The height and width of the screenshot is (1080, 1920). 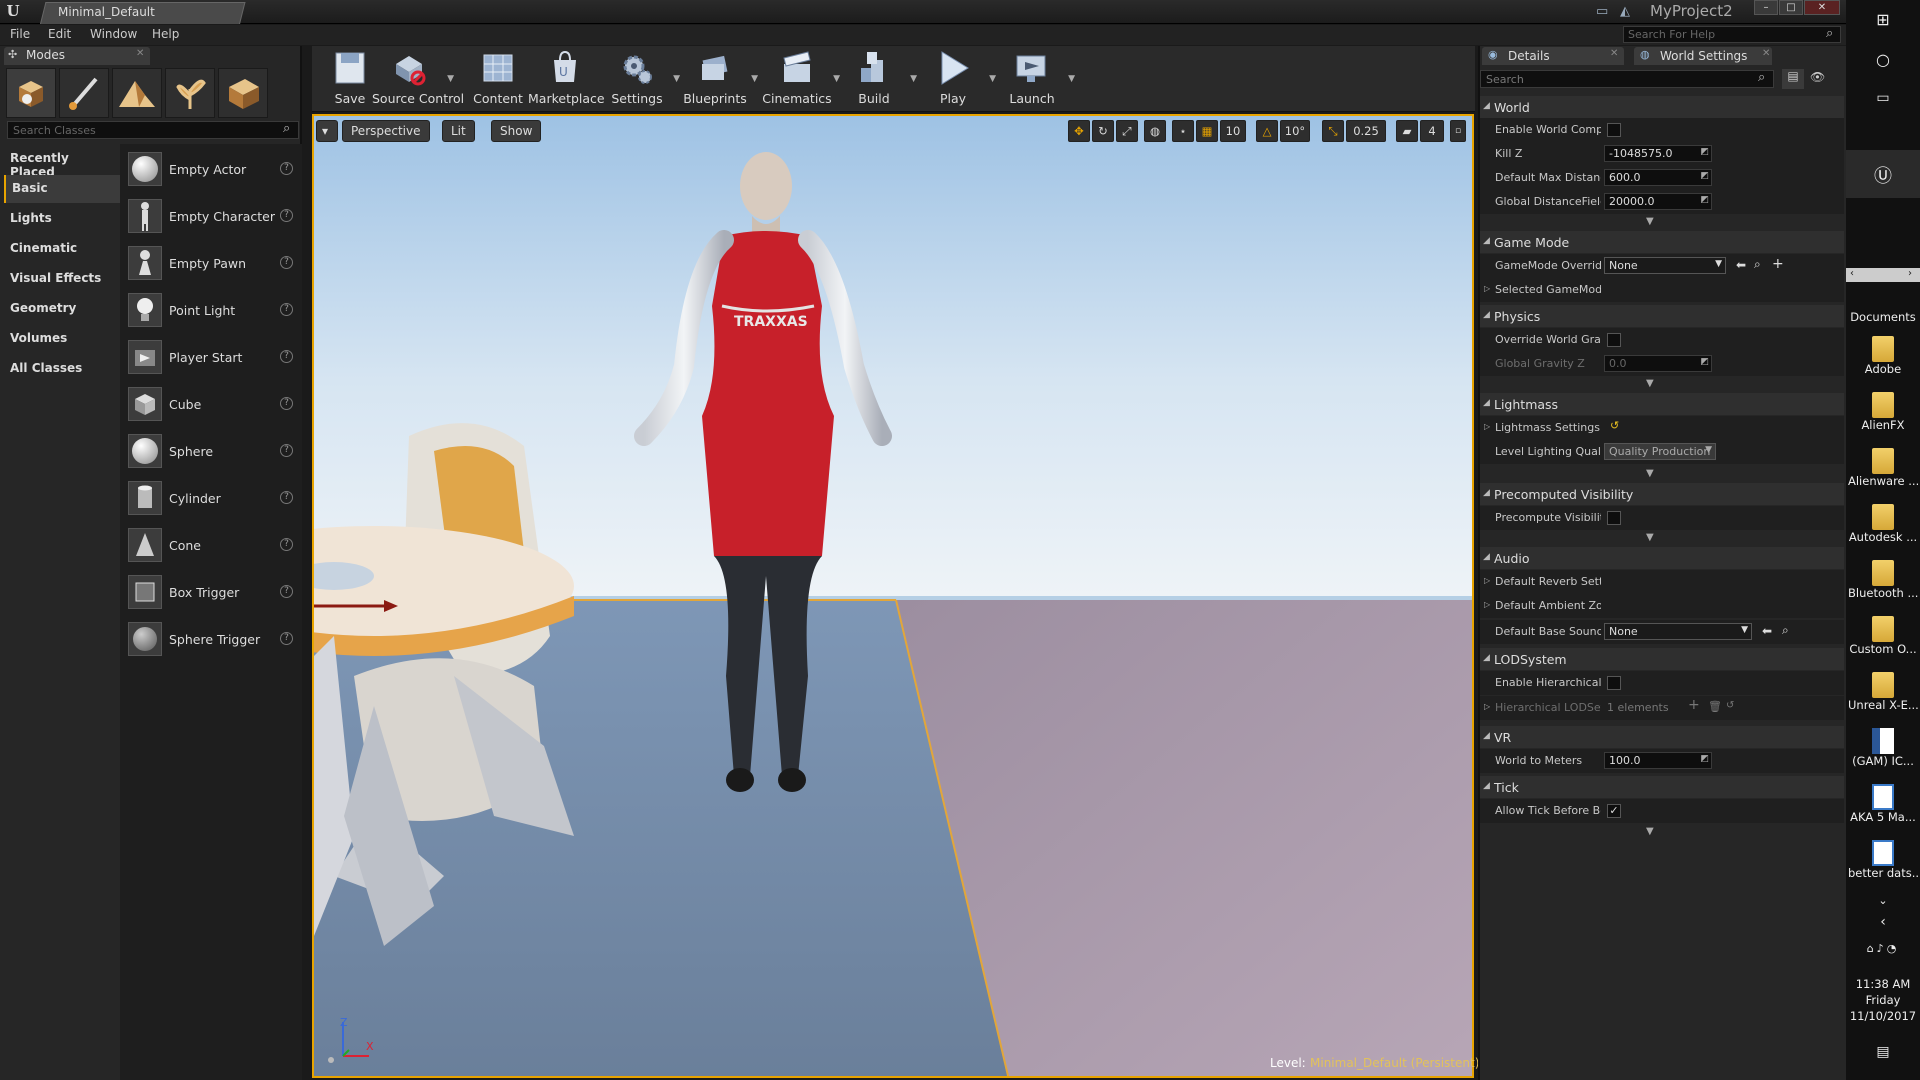 What do you see at coordinates (1817, 77) in the screenshot?
I see `eye-icon: 👁` at bounding box center [1817, 77].